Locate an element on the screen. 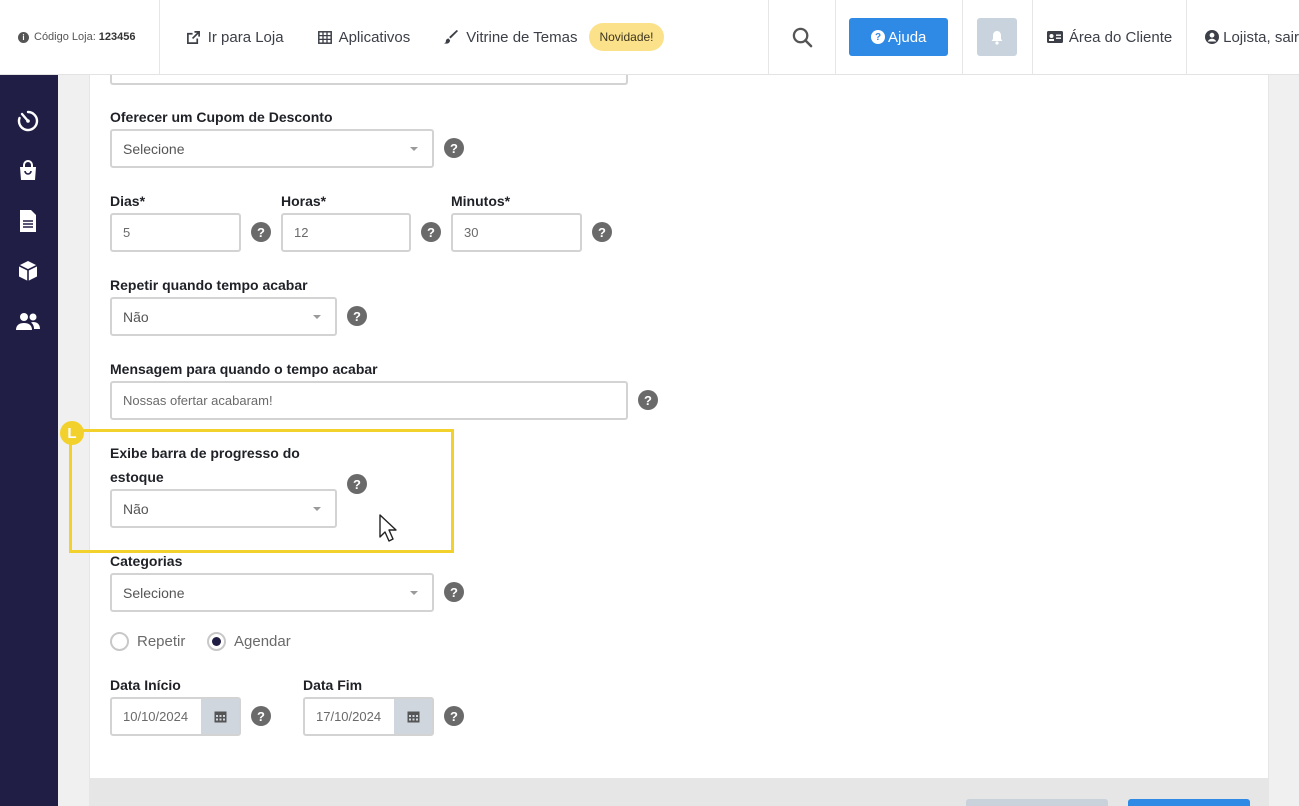  sidebar-item-content is located at coordinates (28, 221).